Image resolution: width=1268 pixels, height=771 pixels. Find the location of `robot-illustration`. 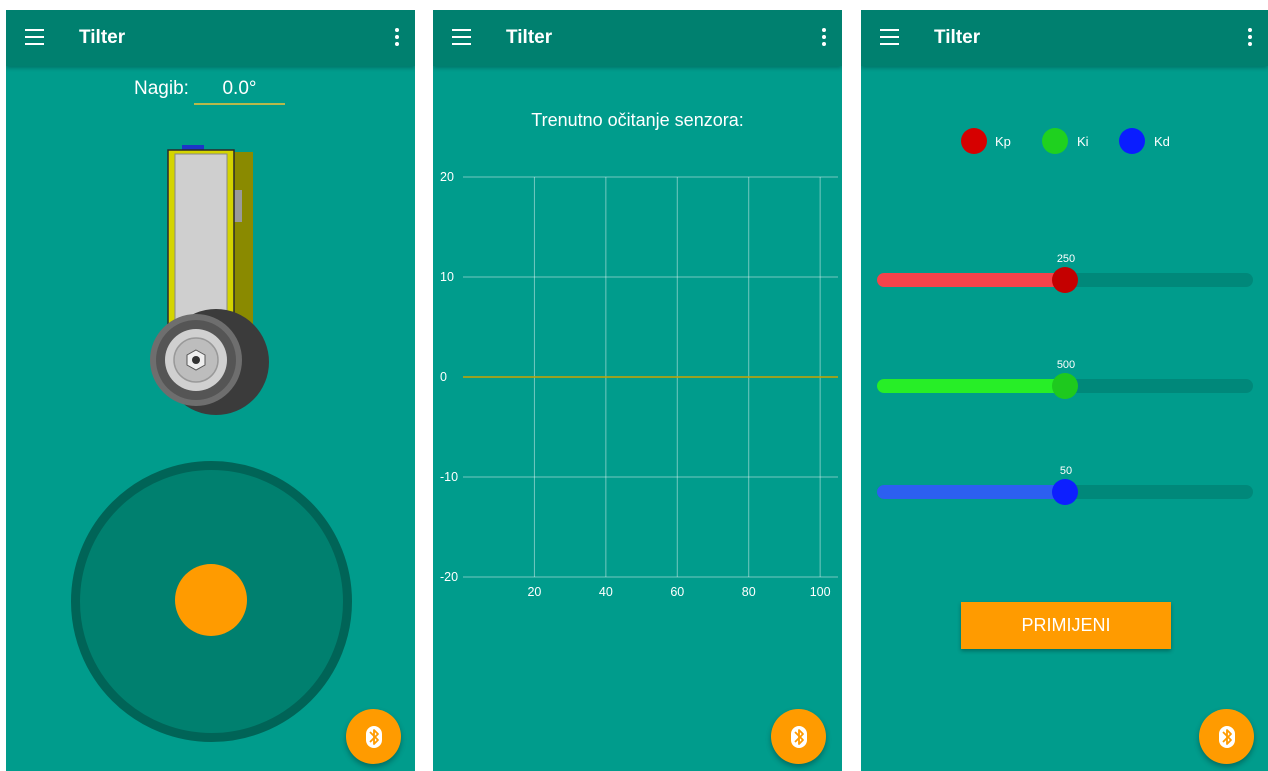

robot-illustration is located at coordinates (209, 280).